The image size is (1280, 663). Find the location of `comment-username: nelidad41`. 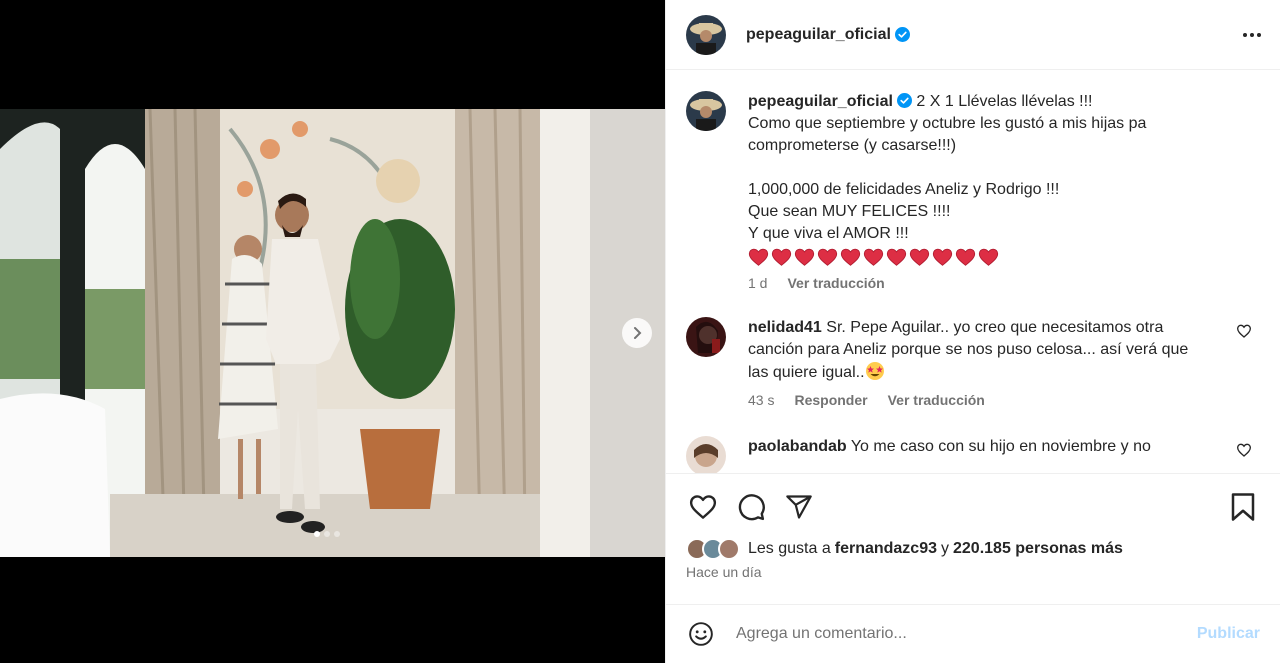

comment-username: nelidad41 is located at coordinates (785, 327).